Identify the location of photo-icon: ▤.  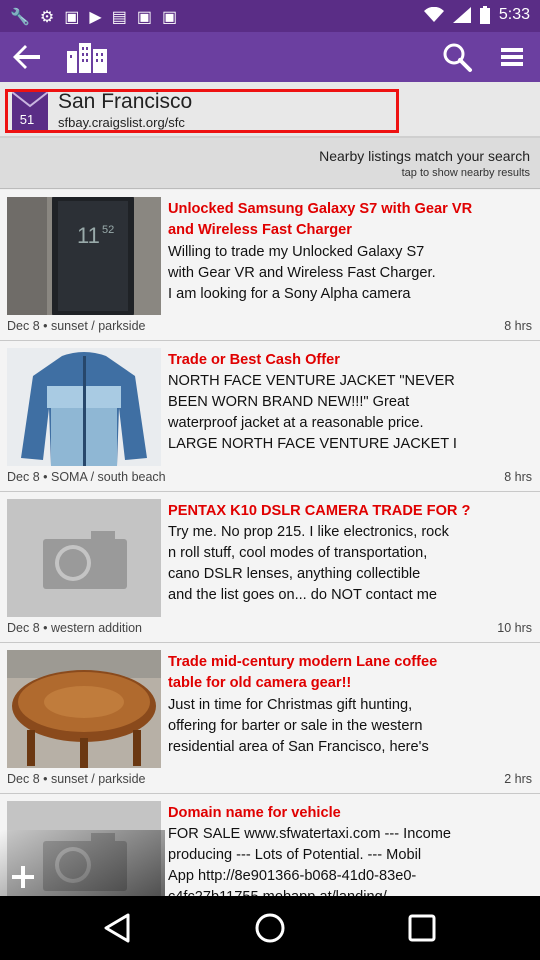
(119, 17).